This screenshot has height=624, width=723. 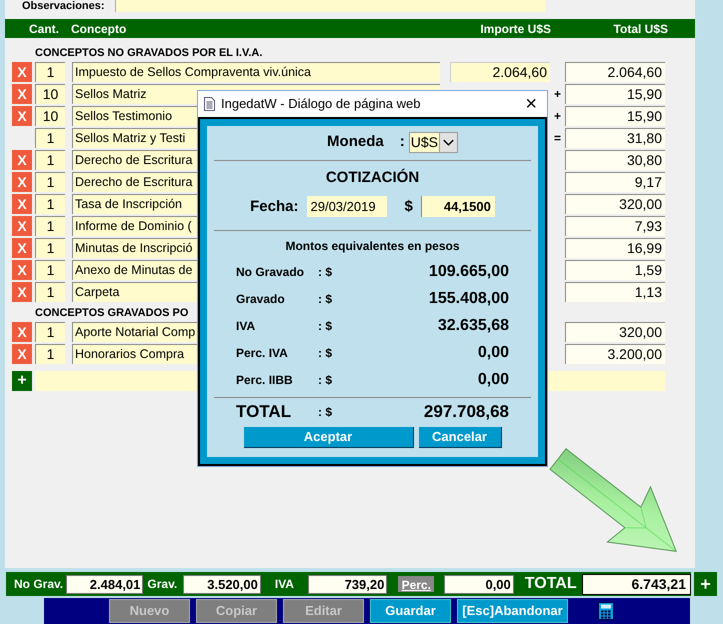 I want to click on section-heading: CONCEPTOS NO GRAVADOS POR EL I.V.A., so click(x=149, y=53).